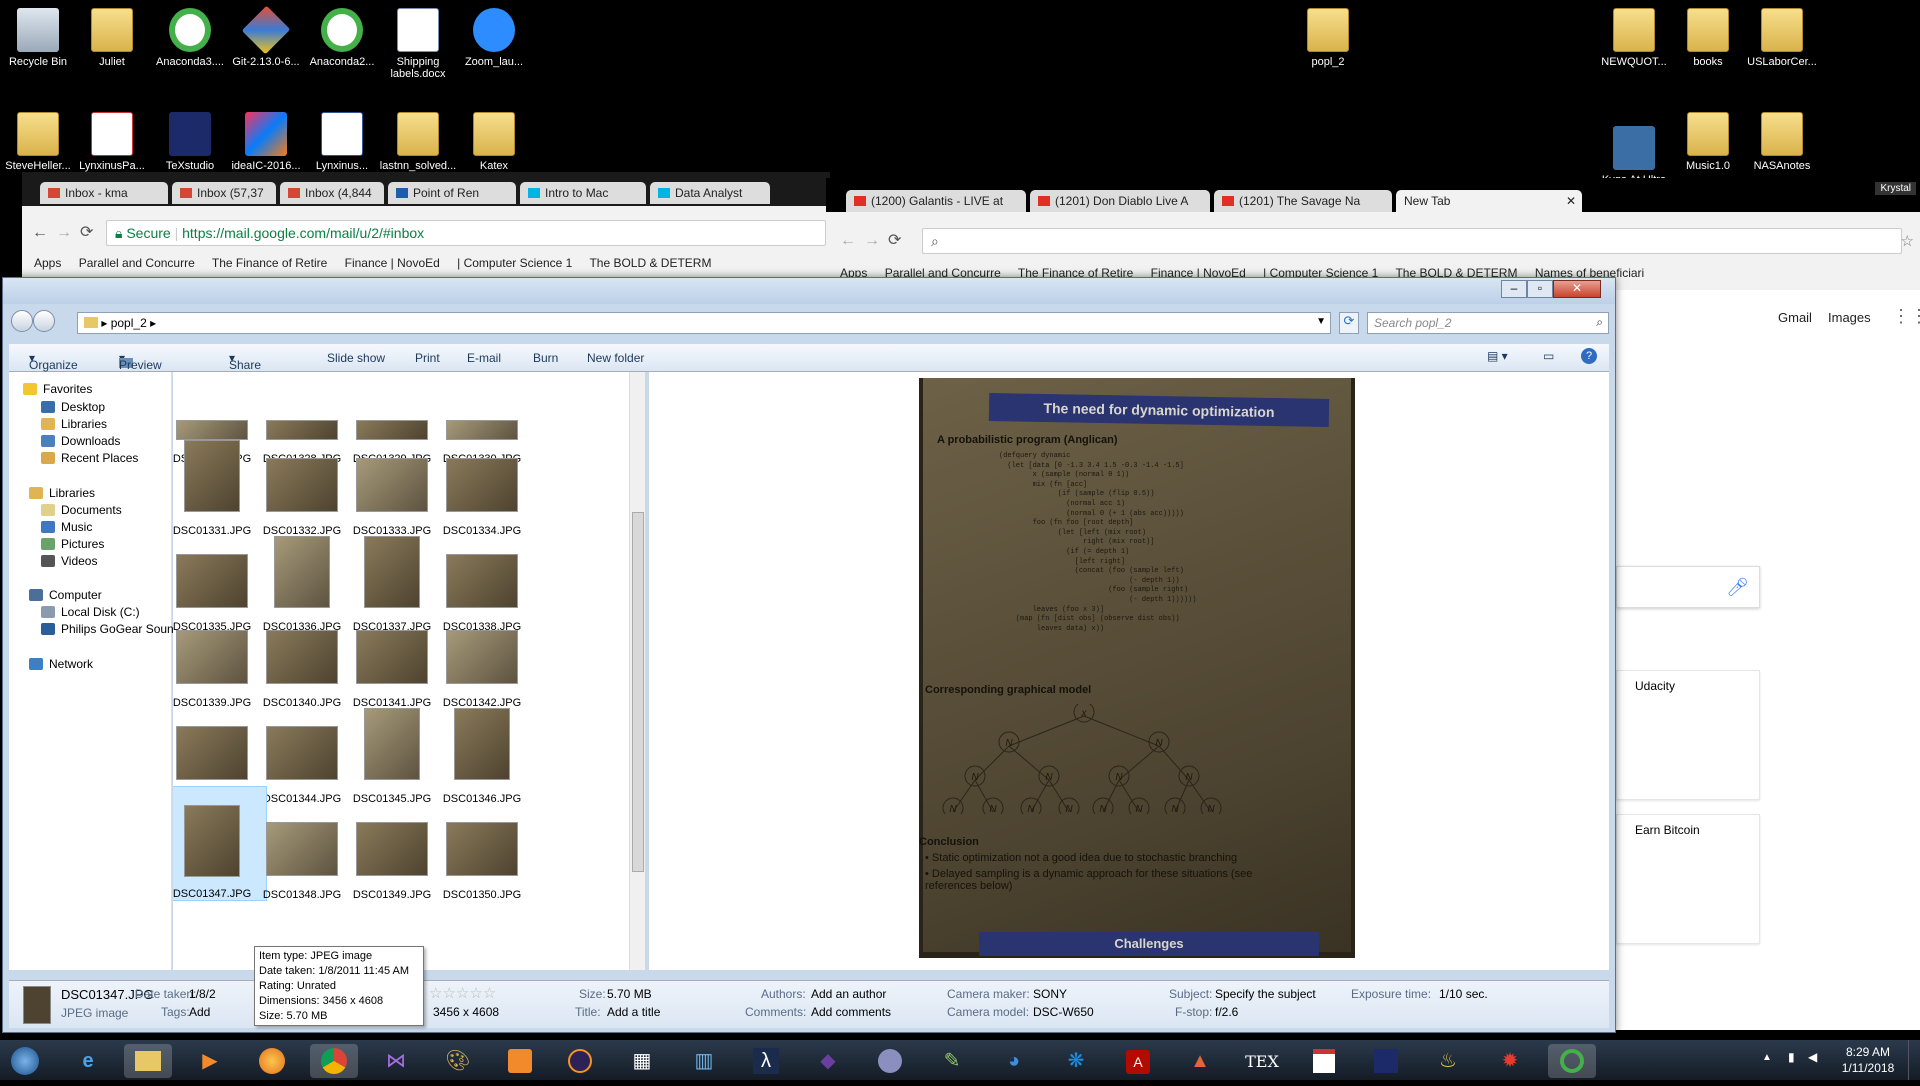  I want to click on clock-date: 1/11/2018, so click(1868, 1068).